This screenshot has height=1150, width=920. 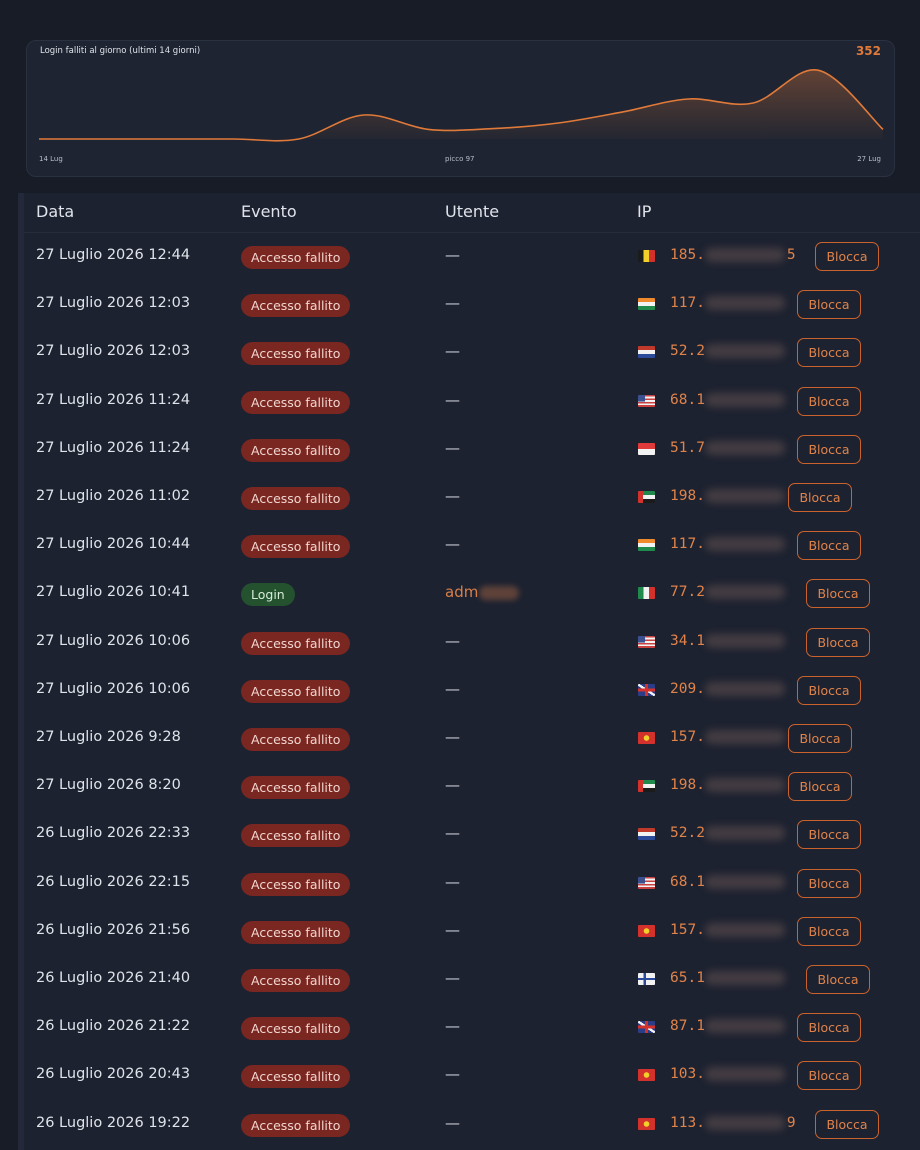 I want to click on row-ip: 51.7, so click(x=727, y=448).